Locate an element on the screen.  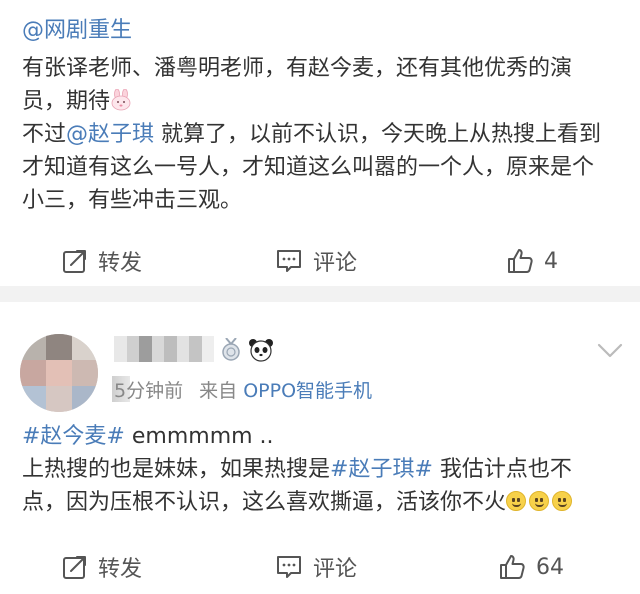
post2-repost-label: 转发 is located at coordinates (120, 569).